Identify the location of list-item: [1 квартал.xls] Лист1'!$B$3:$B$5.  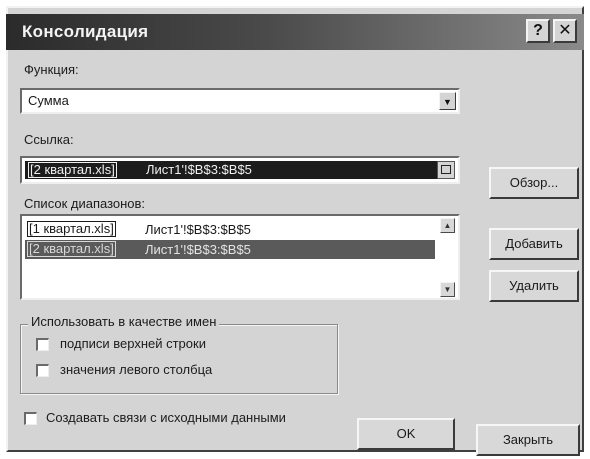
(230, 229).